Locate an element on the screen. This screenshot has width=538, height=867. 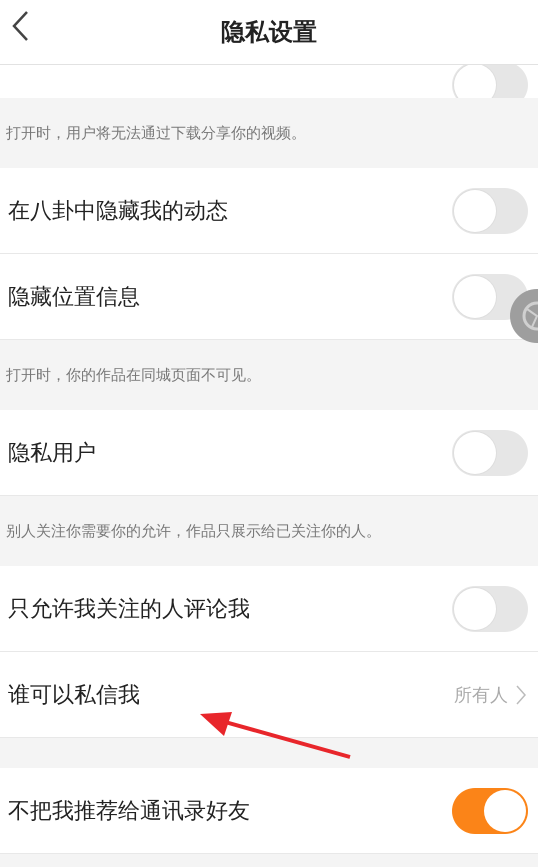
setting-label: 隐私用户 is located at coordinates (52, 454).